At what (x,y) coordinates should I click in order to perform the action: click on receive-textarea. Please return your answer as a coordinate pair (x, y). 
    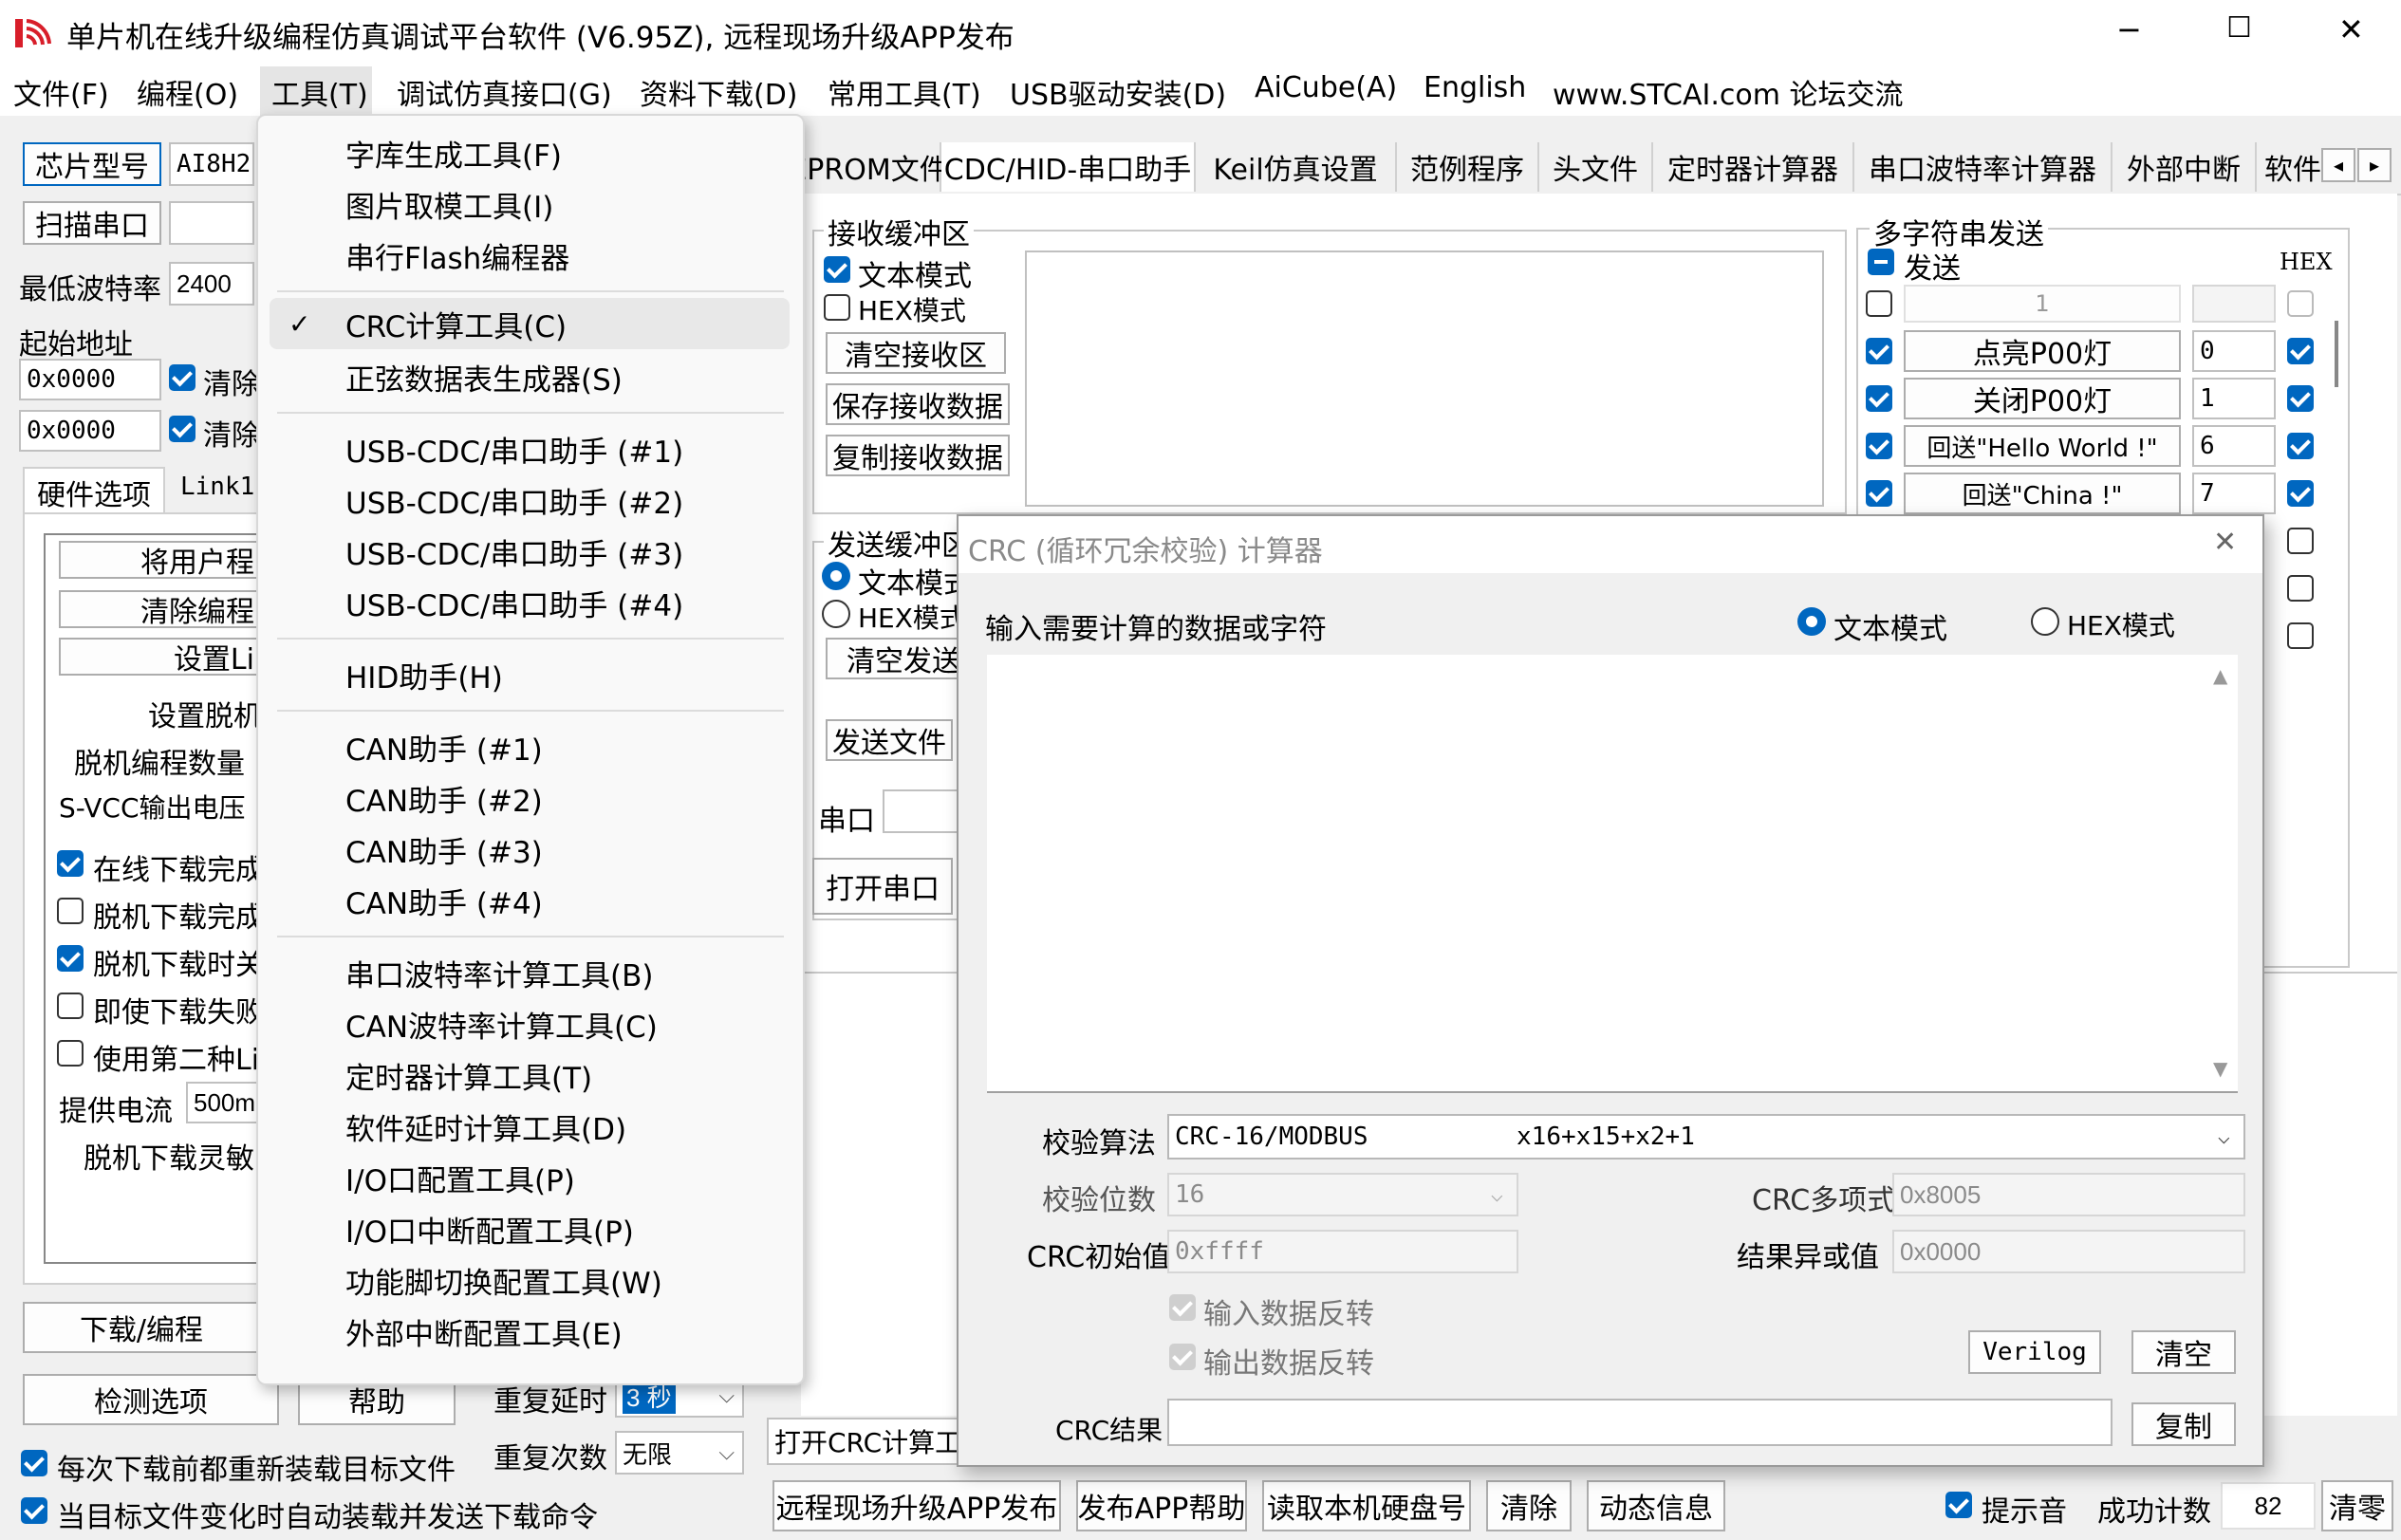
    Looking at the image, I should click on (1424, 378).